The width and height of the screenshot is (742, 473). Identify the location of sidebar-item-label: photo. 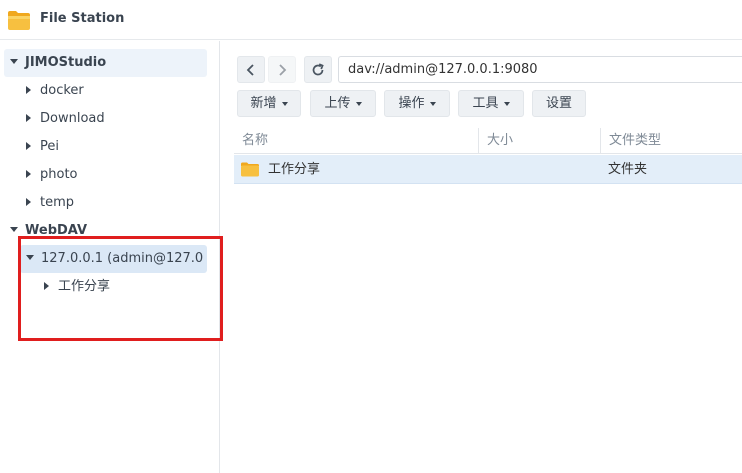
(59, 174).